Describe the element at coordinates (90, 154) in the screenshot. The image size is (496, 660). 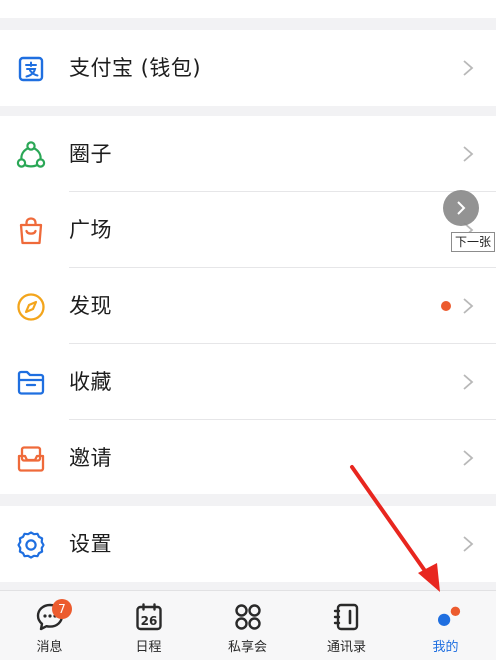
I see `menu-label-circle: 圈子` at that location.